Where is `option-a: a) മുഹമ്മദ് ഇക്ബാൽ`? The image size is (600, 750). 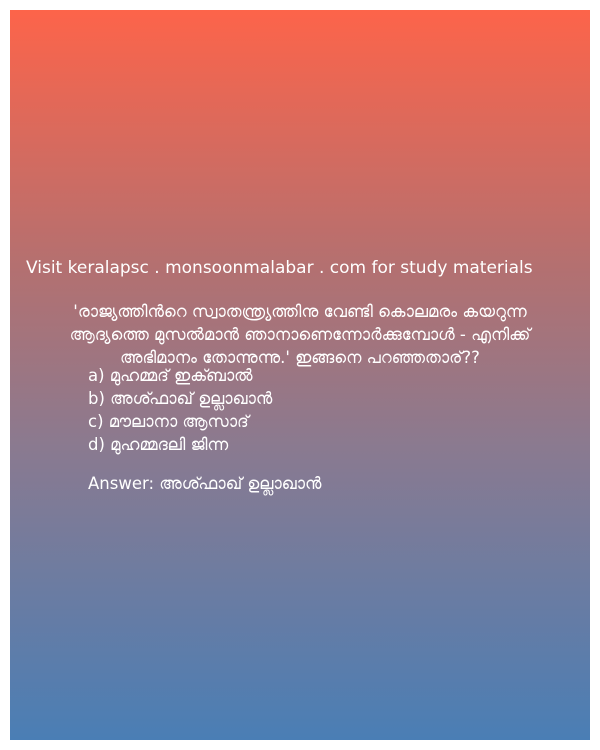 option-a: a) മുഹമ്മദ് ഇക്ബാൽ is located at coordinates (170, 375).